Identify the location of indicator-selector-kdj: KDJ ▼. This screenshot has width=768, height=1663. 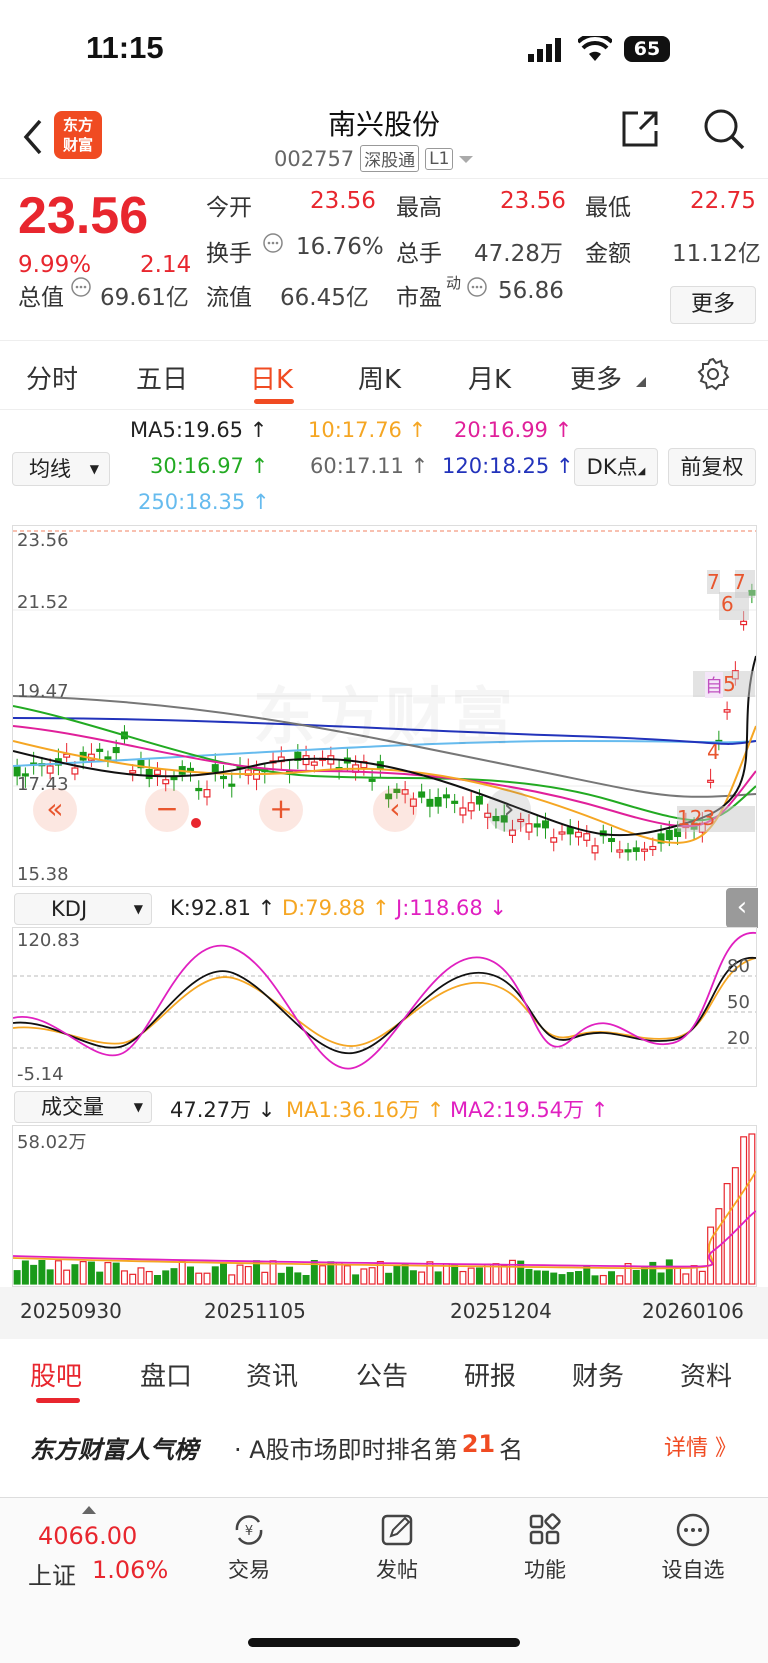
(83, 909).